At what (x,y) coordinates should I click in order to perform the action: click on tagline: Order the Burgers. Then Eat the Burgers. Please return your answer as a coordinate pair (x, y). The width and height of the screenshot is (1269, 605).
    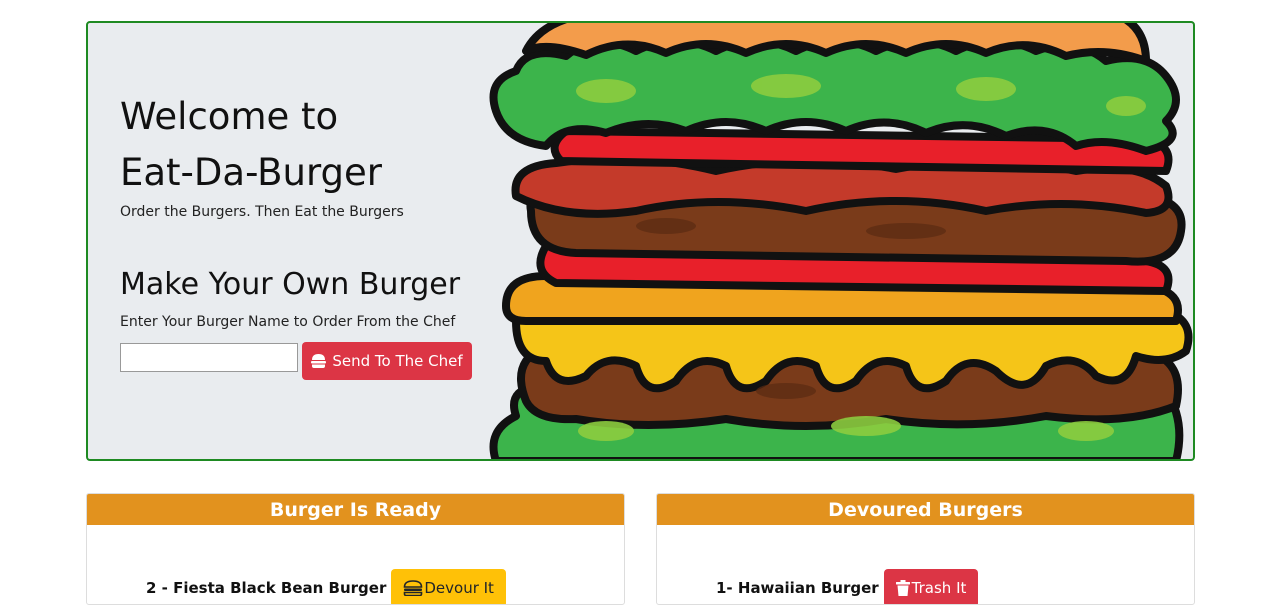
    Looking at the image, I should click on (262, 212).